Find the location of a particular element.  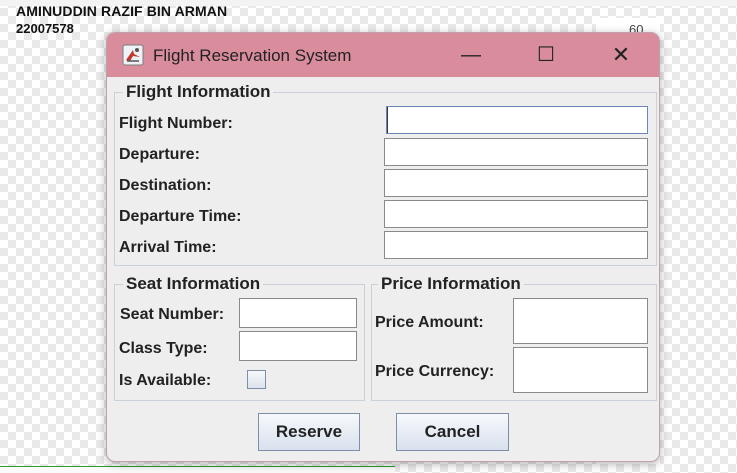

seat-number-label: Seat Number: is located at coordinates (172, 314).